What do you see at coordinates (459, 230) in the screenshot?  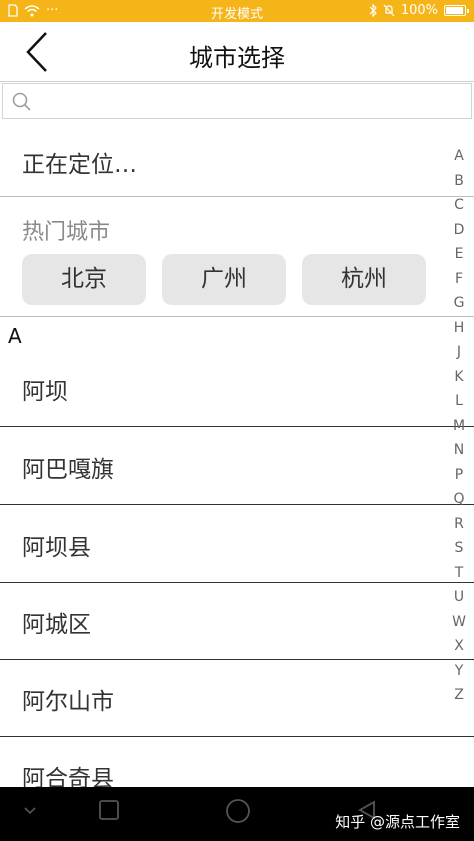 I see `alphabet-index-letter: D` at bounding box center [459, 230].